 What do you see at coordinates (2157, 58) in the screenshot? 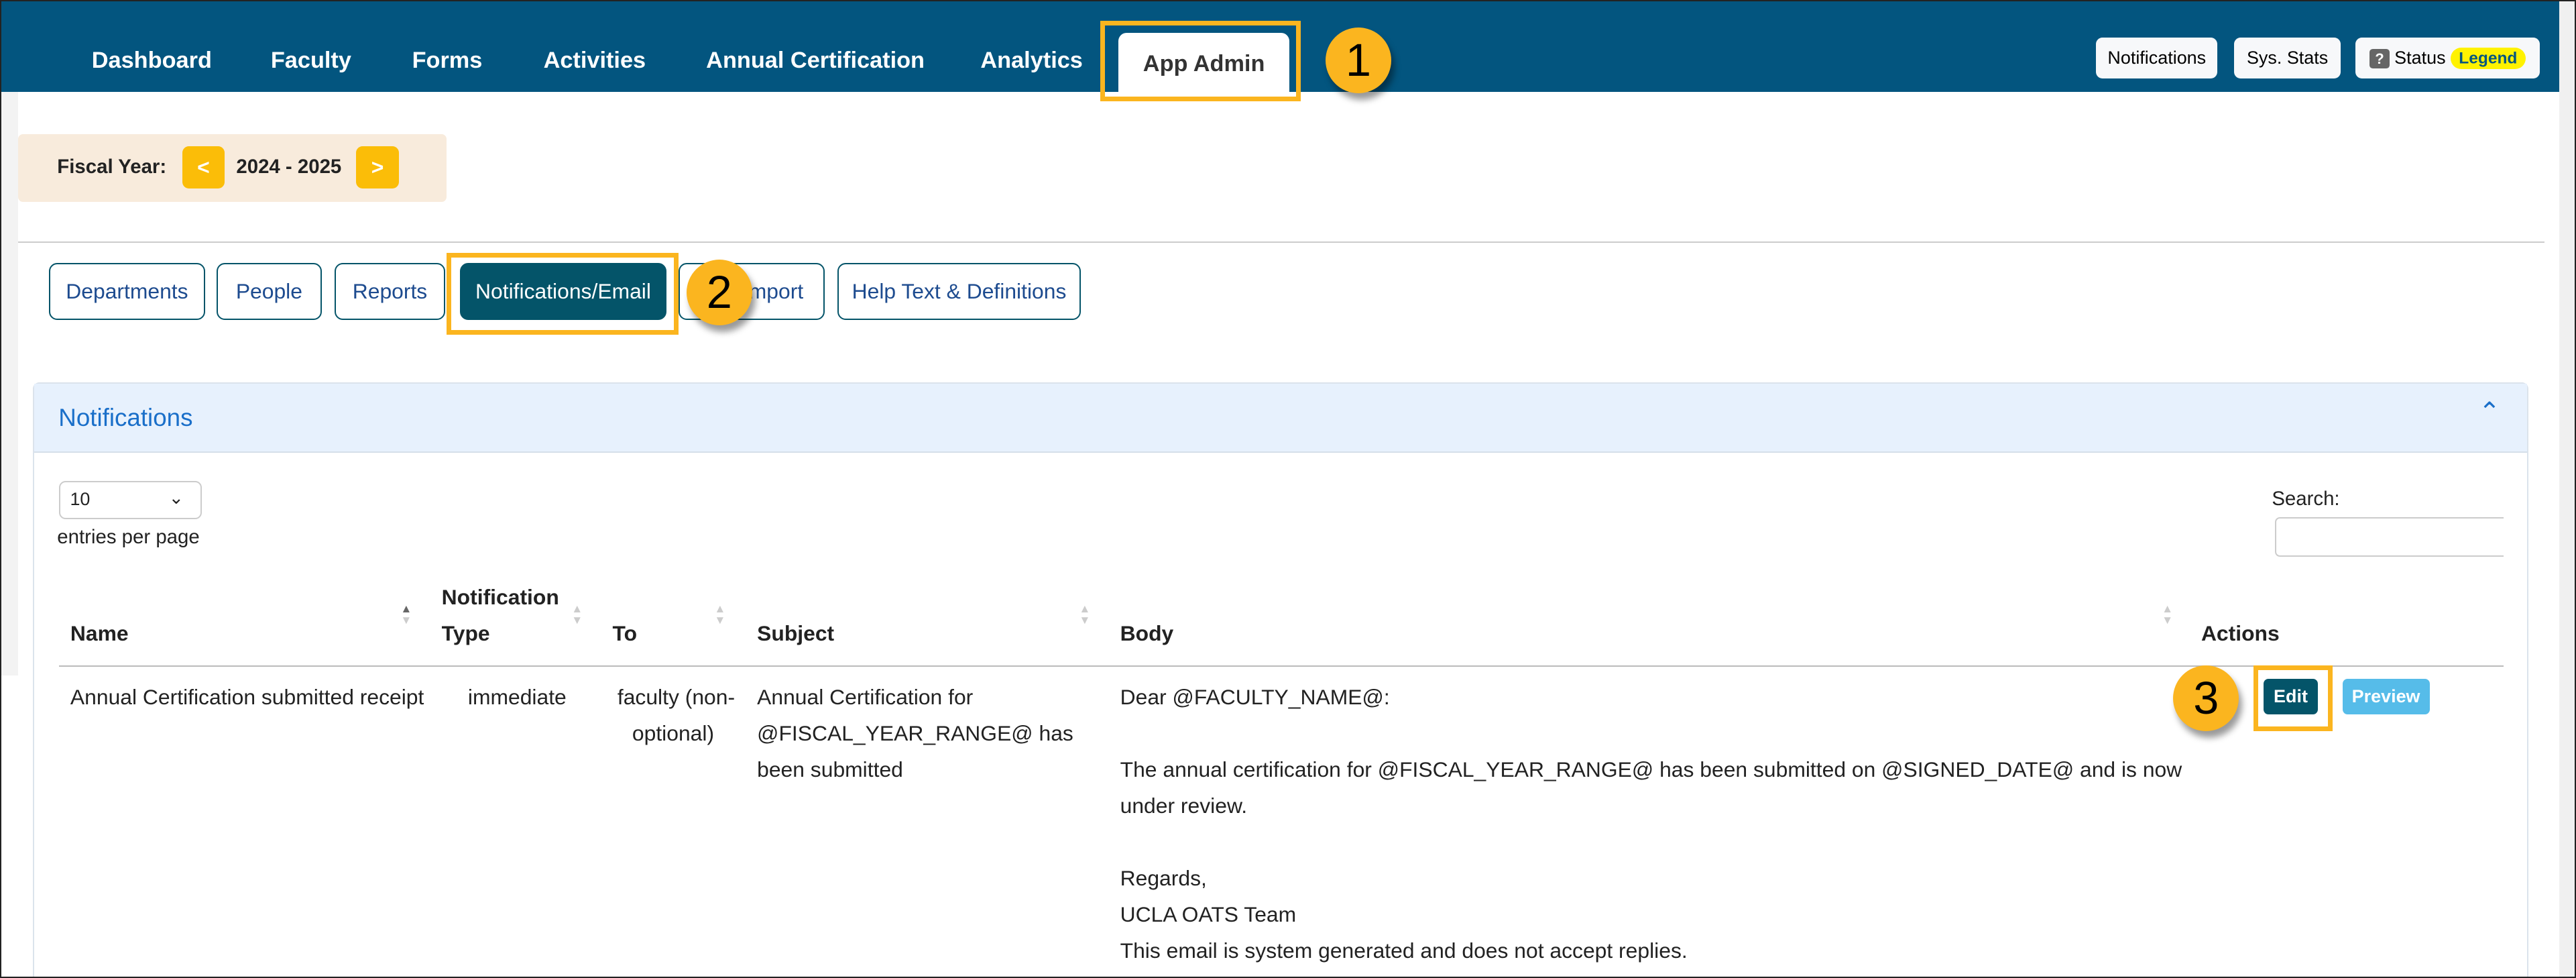
I see `notifications-button: Notifications` at bounding box center [2157, 58].